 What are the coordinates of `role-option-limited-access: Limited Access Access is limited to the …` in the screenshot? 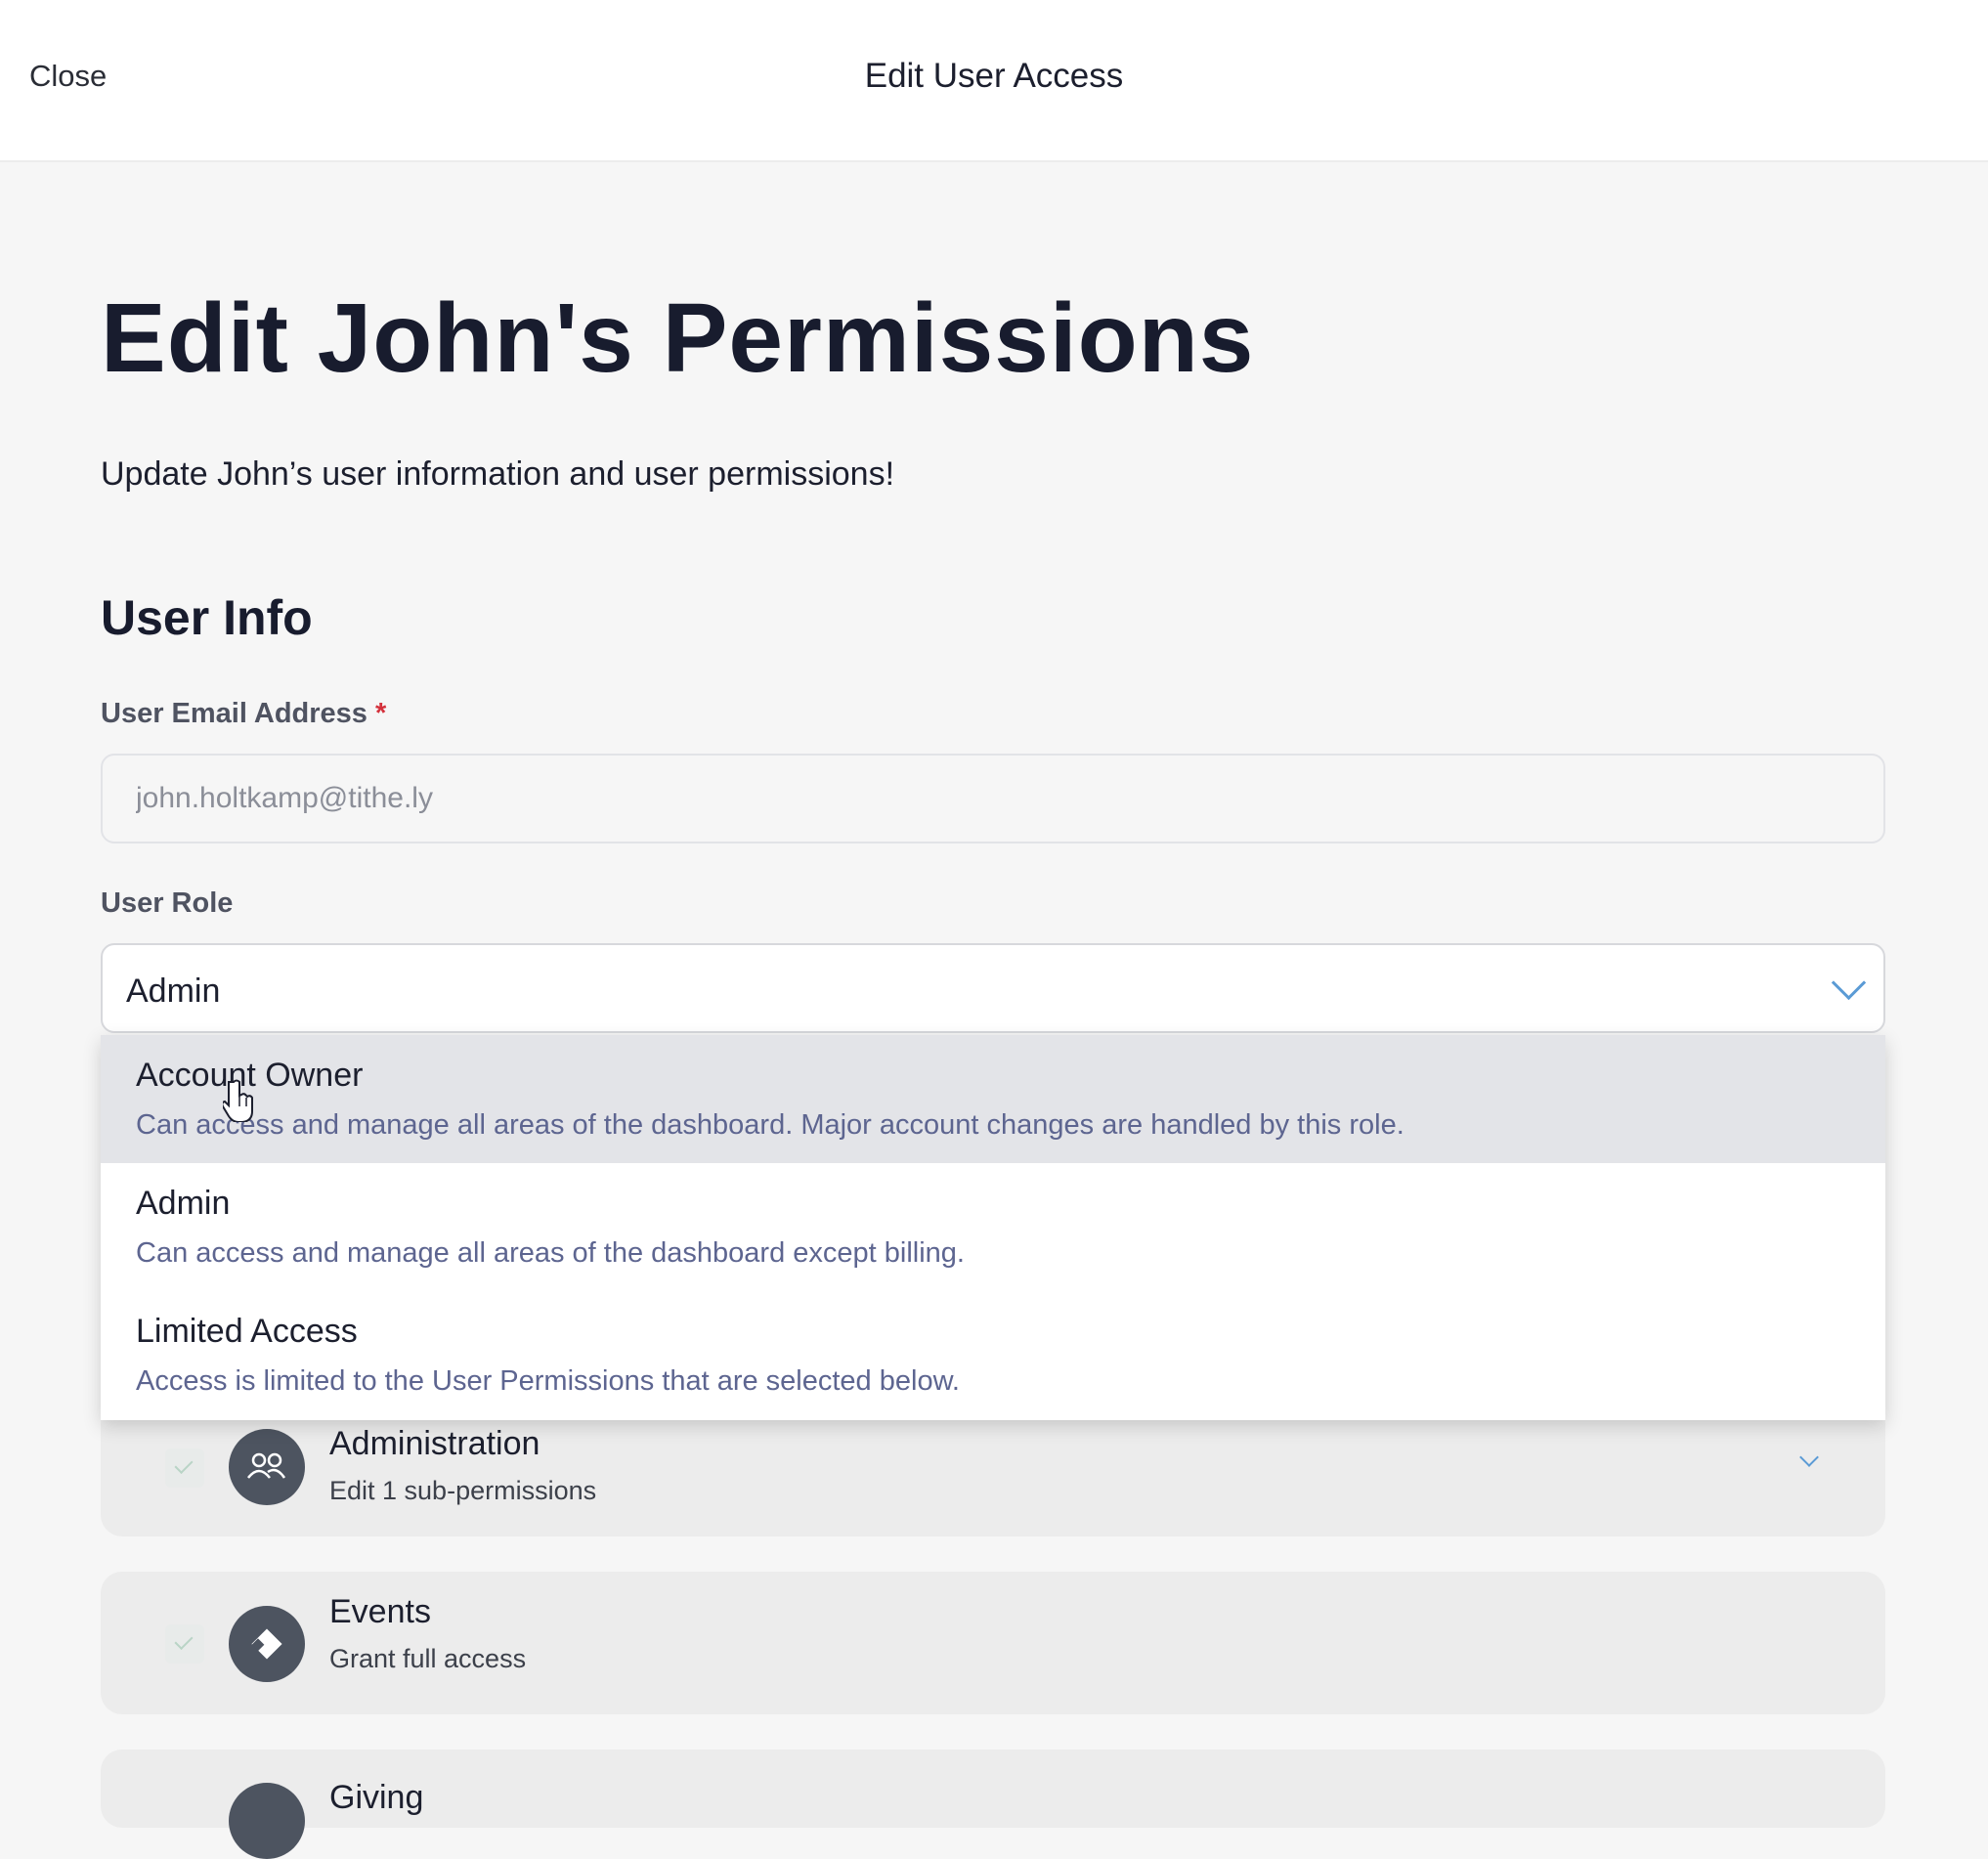 It's located at (993, 1355).